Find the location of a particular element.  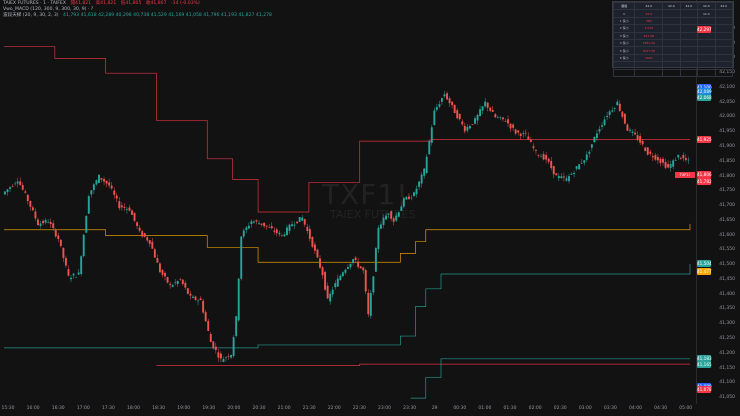

x-tick-label: 02:00 is located at coordinates (535, 408).